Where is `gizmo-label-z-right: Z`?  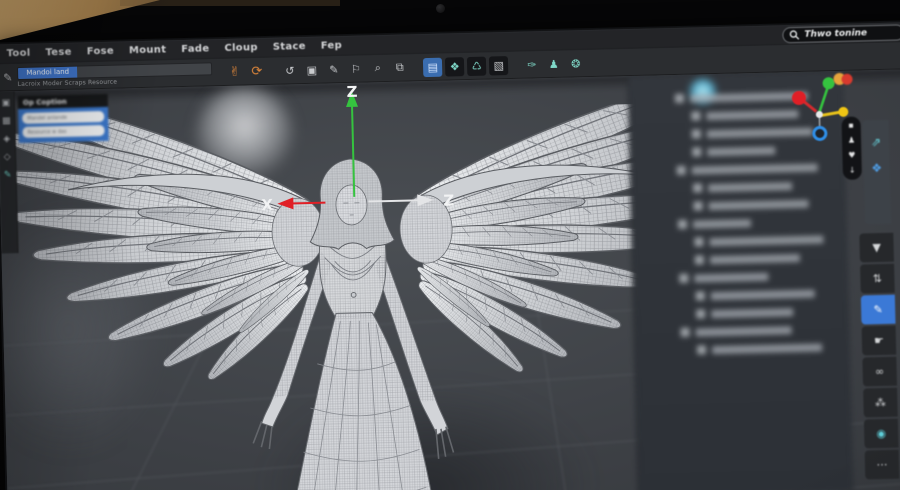
gizmo-label-z-right: Z is located at coordinates (448, 200).